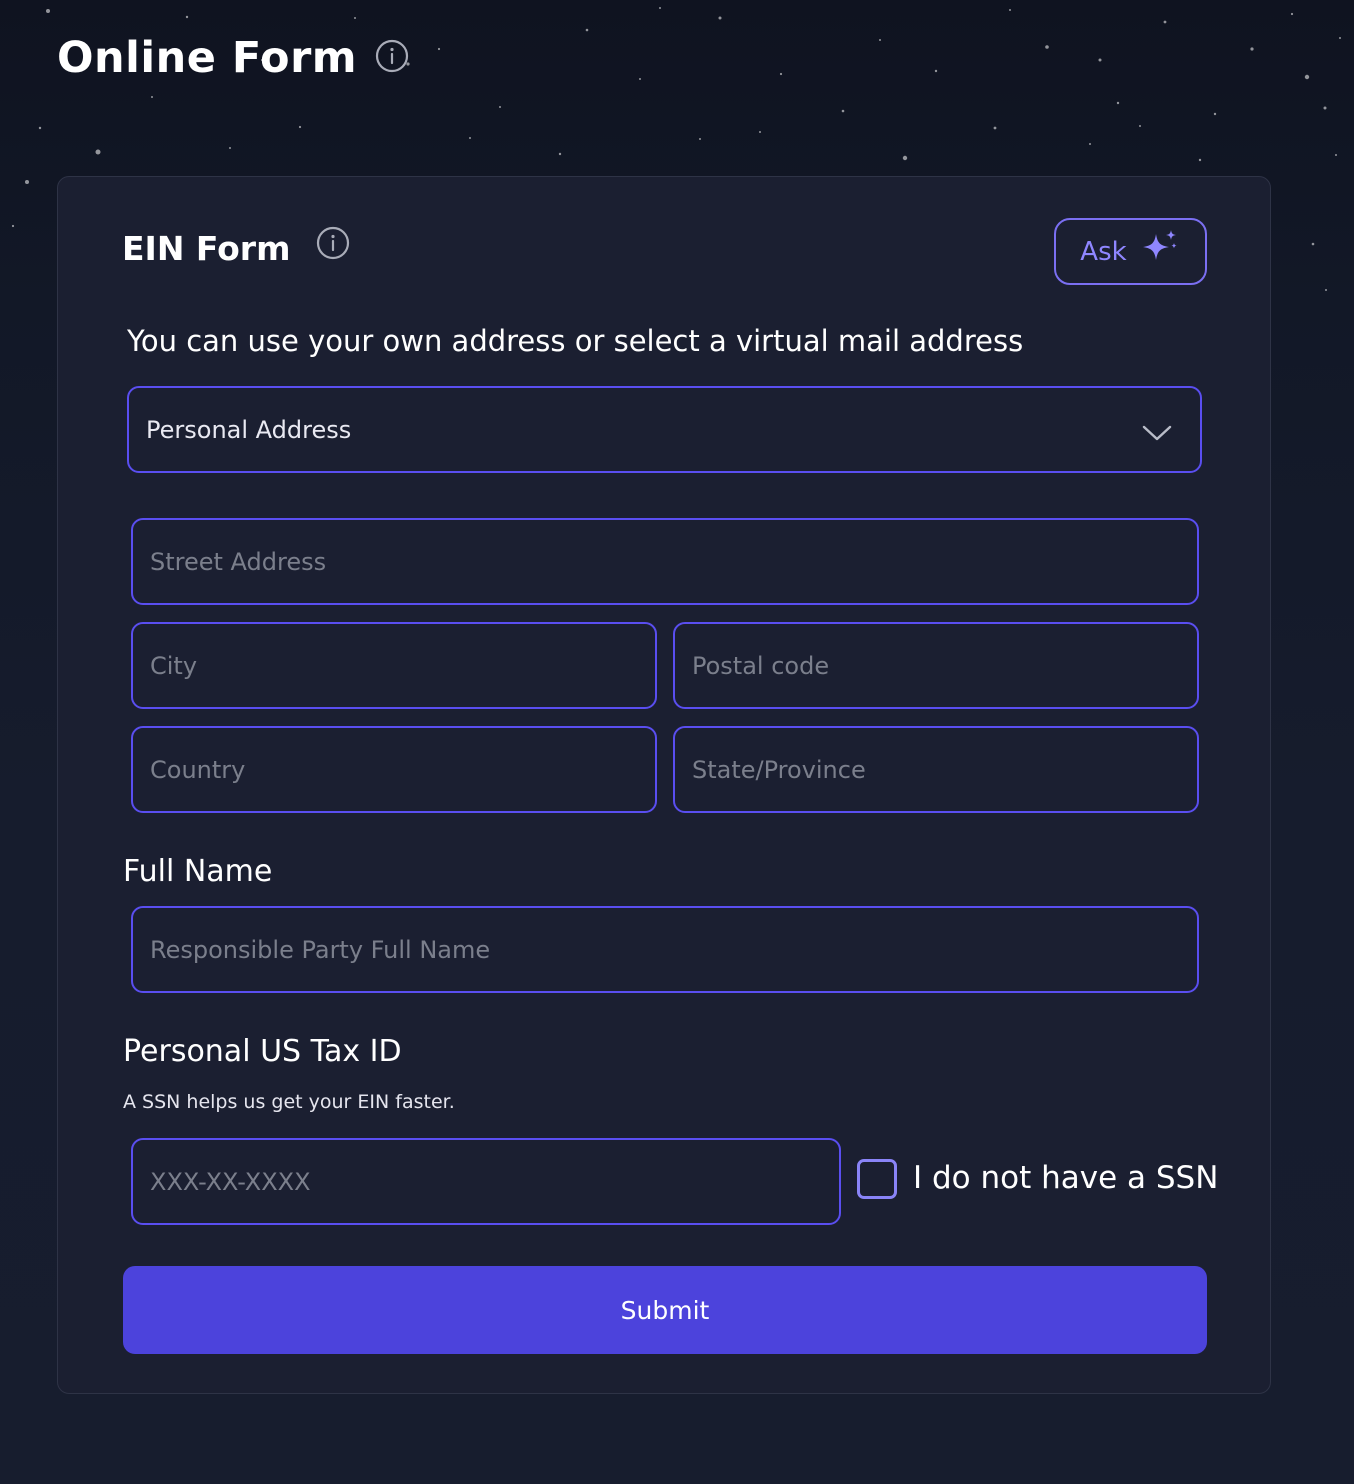 The height and width of the screenshot is (1484, 1354). What do you see at coordinates (198, 871) in the screenshot?
I see `full-name-label: Full Name` at bounding box center [198, 871].